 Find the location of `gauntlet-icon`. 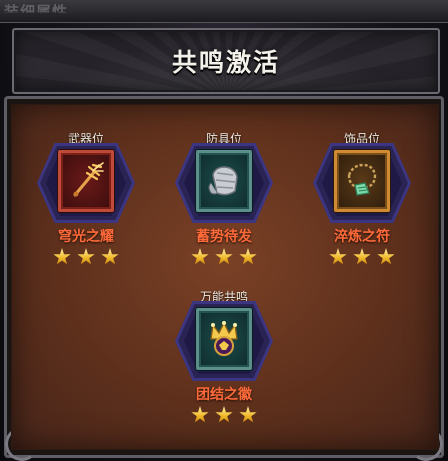

gauntlet-icon is located at coordinates (223, 181).